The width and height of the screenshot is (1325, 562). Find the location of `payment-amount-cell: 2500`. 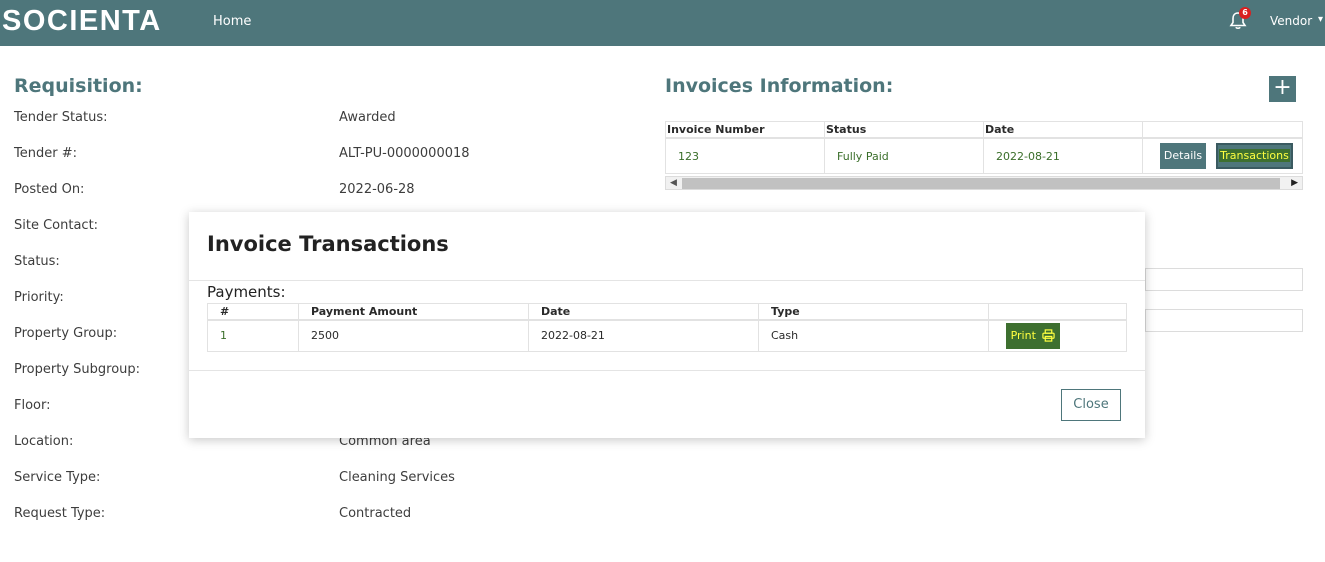

payment-amount-cell: 2500 is located at coordinates (413, 336).